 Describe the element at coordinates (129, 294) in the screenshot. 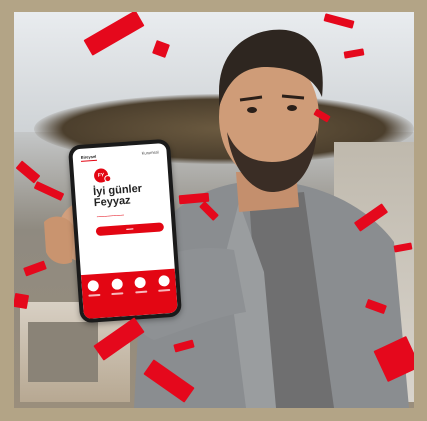

I see `phone-quick-actions` at that location.